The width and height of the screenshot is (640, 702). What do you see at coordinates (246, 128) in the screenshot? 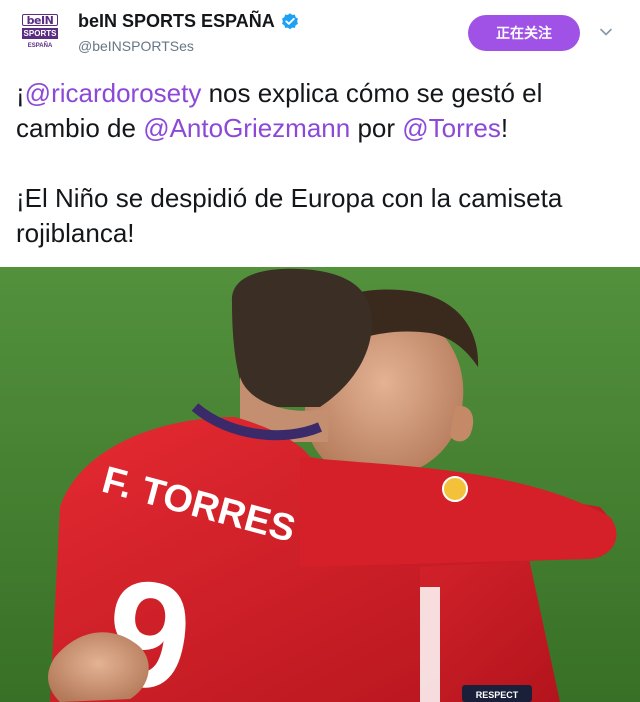
I see `mention-link-antogriezmann: @AntoGriezmann` at bounding box center [246, 128].